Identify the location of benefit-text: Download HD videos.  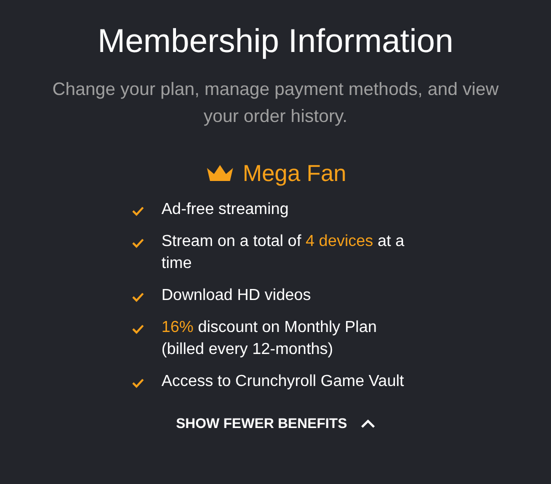
(237, 296).